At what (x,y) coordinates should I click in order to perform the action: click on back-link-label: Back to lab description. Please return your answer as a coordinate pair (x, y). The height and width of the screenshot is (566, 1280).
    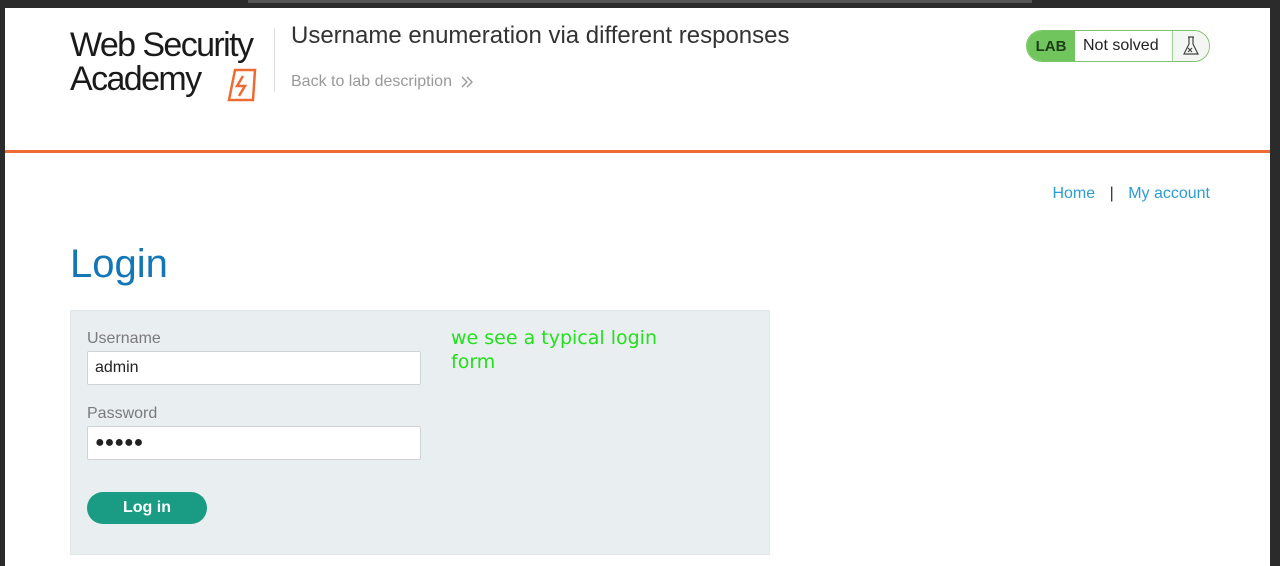
    Looking at the image, I should click on (371, 82).